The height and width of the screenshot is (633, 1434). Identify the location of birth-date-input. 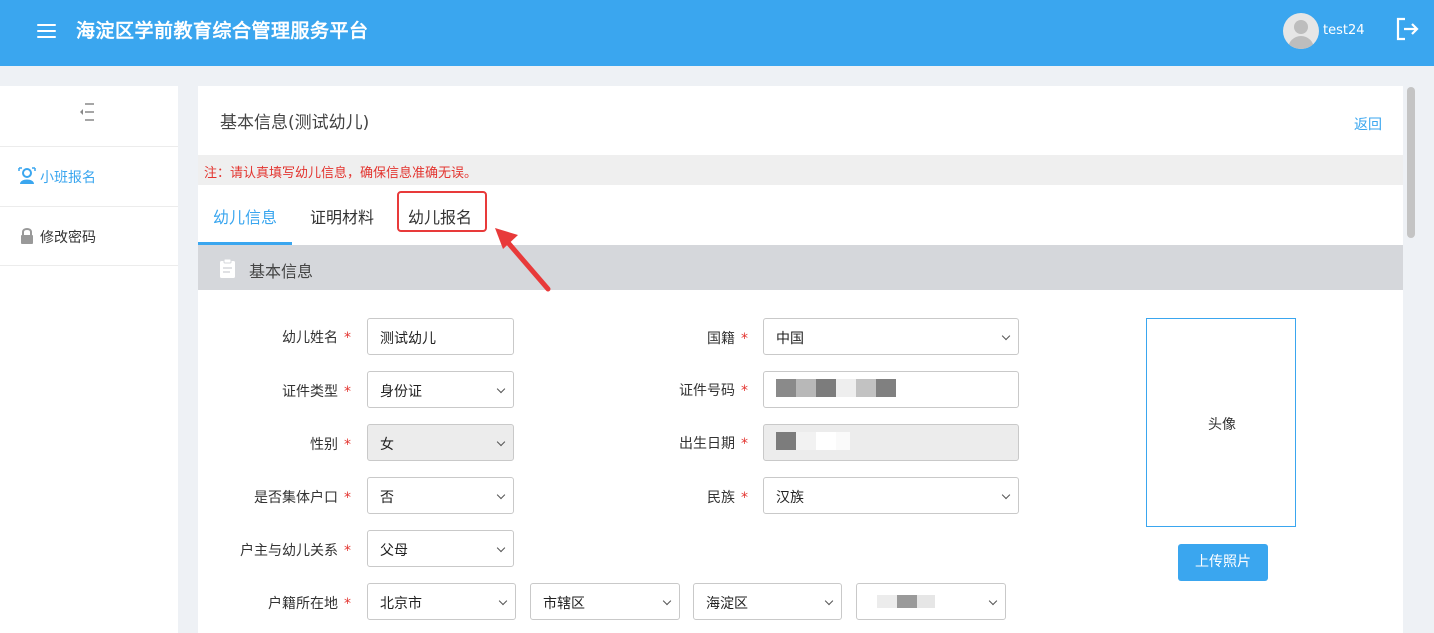
(891, 442).